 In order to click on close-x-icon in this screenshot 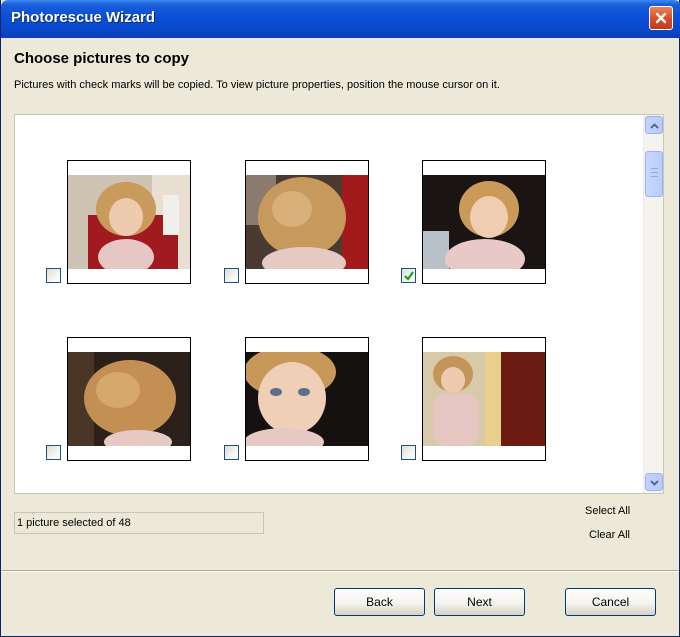, I will do `click(661, 18)`.